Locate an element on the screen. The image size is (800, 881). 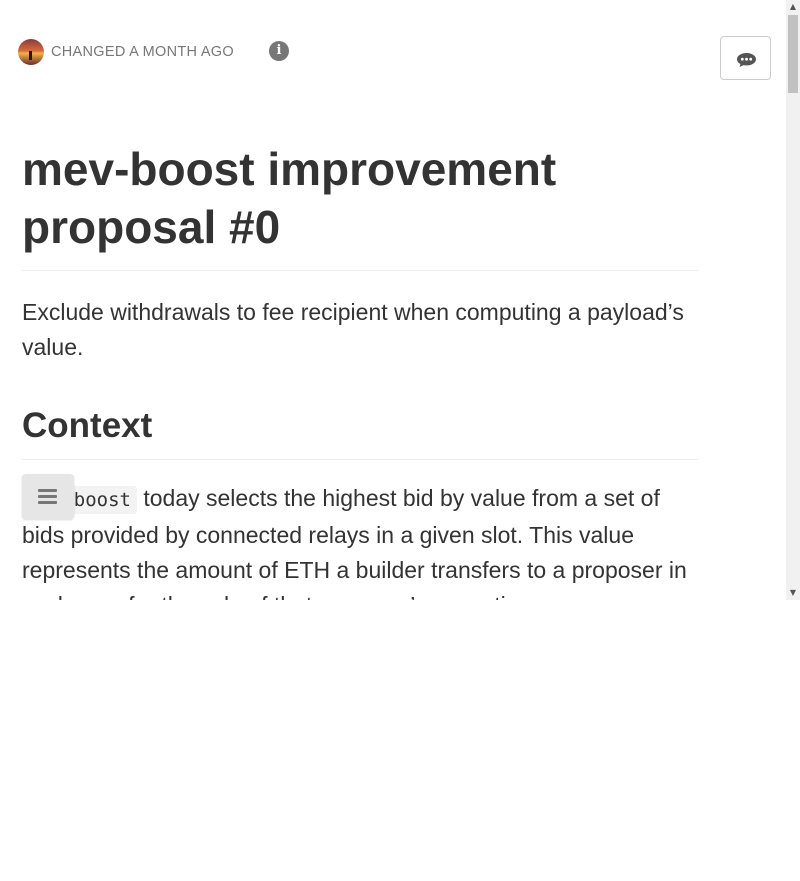
comment-button is located at coordinates (745, 58).